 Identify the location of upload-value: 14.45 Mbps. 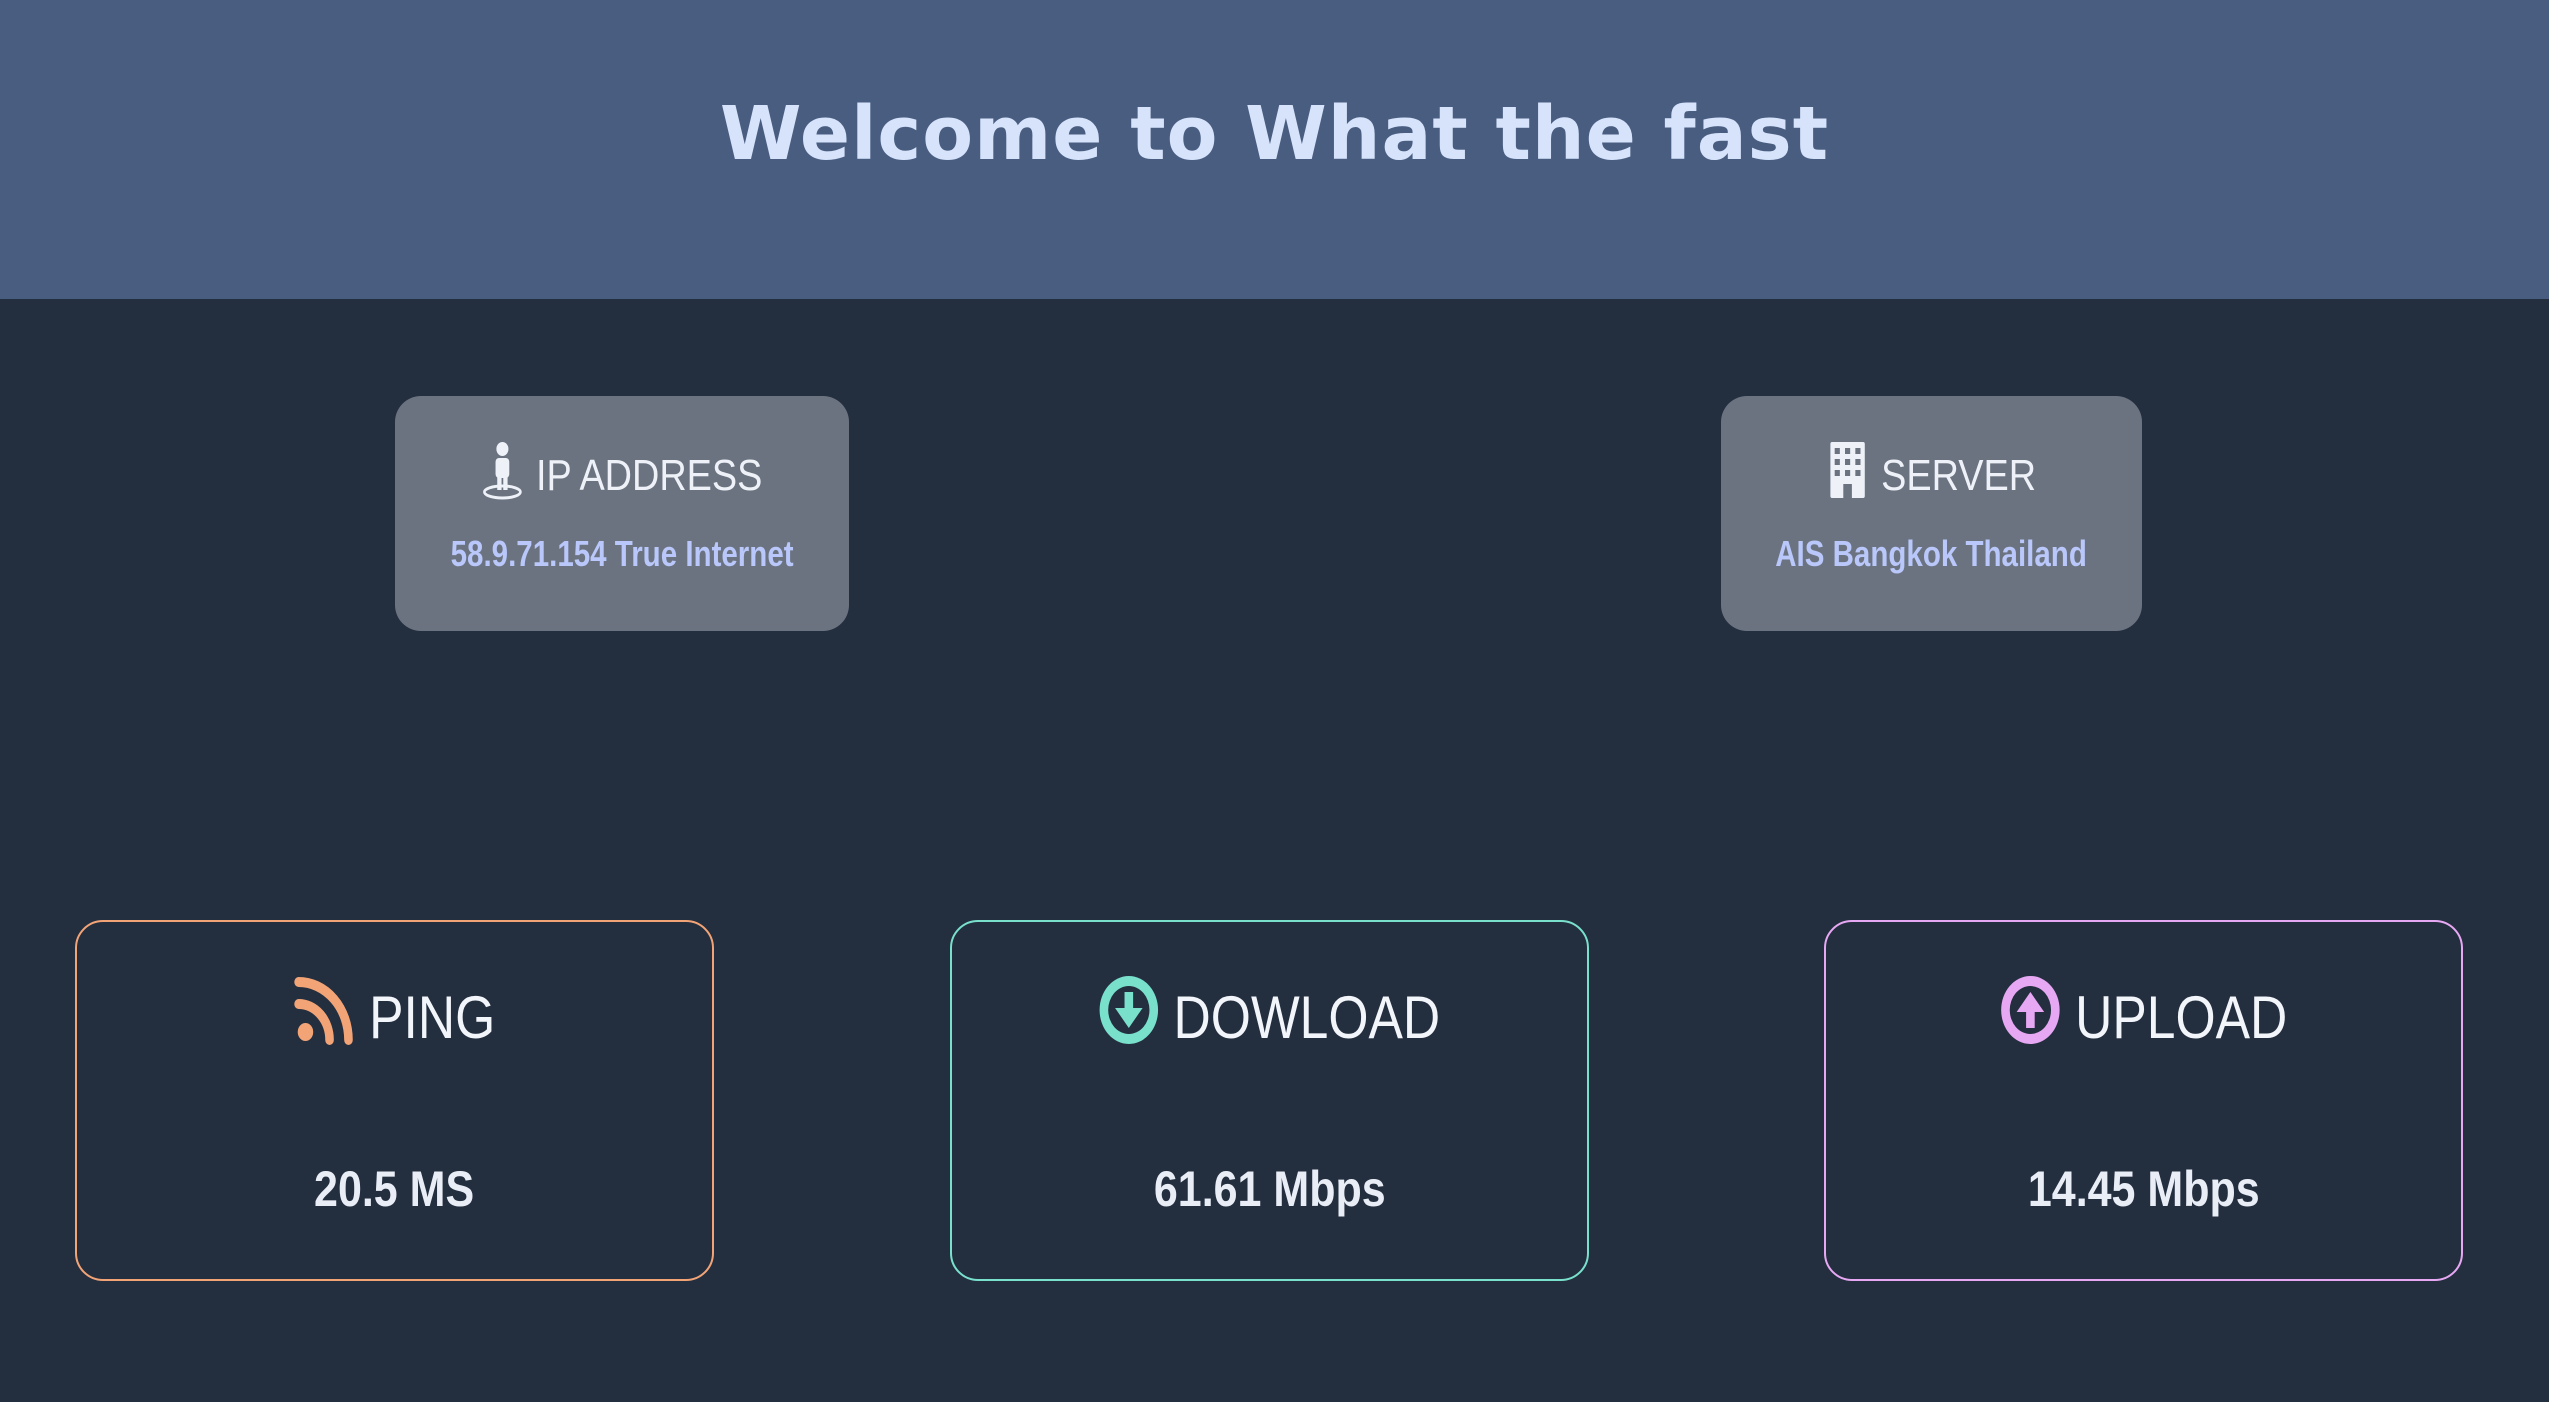
(2143, 1189).